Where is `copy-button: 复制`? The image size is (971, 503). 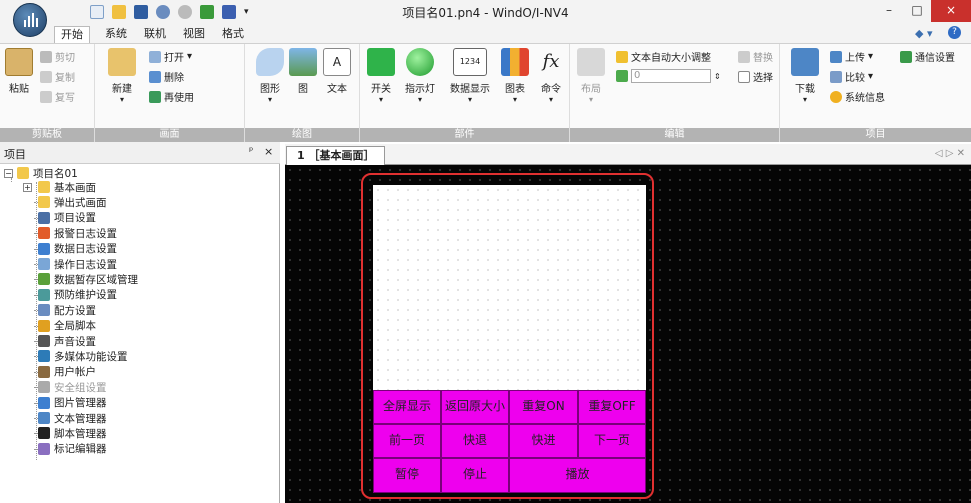
copy-button: 复制 is located at coordinates (57, 76).